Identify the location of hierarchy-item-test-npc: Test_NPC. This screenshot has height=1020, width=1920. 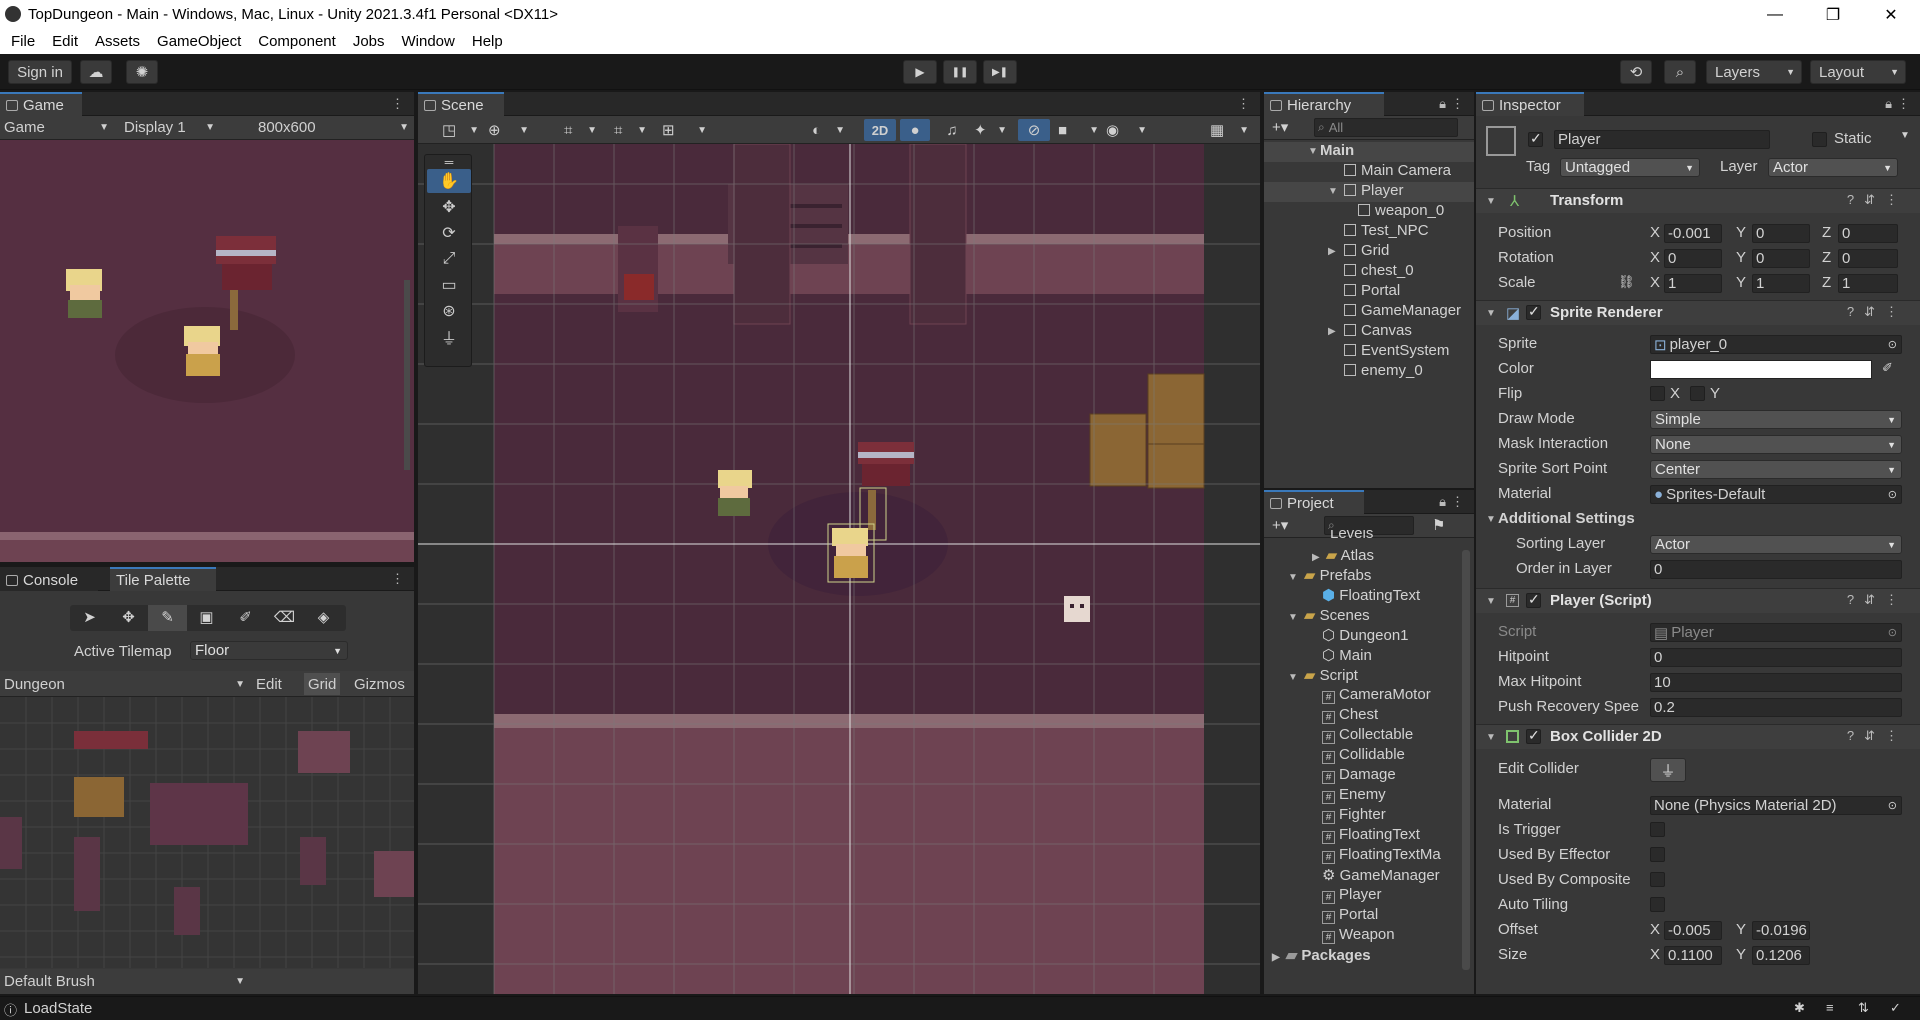
(1369, 232).